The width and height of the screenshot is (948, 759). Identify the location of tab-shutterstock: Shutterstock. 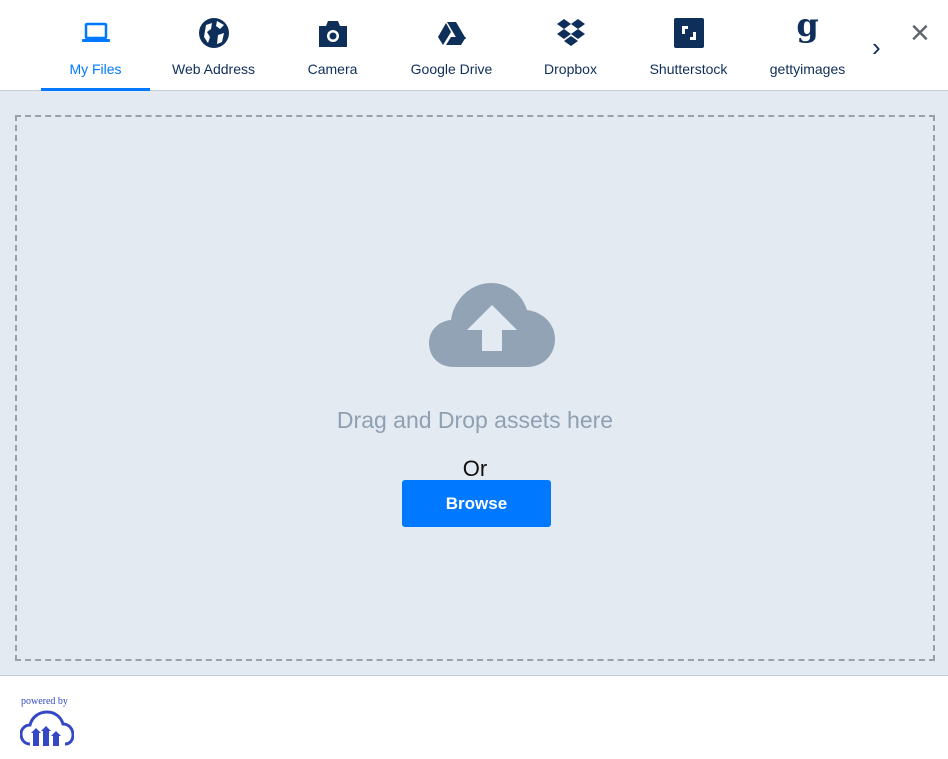
(688, 45).